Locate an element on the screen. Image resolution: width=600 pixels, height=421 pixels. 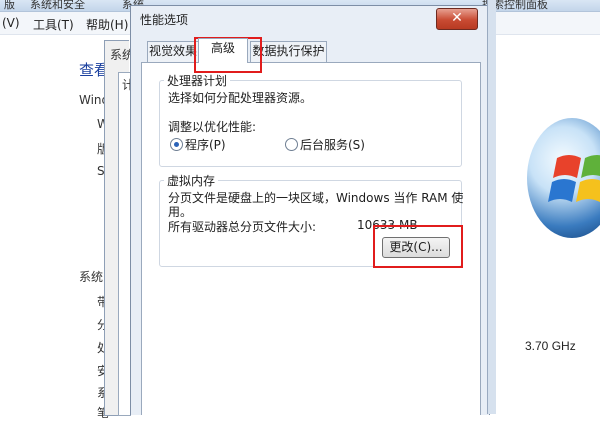
menu-help: 帮助(H) is located at coordinates (107, 24).